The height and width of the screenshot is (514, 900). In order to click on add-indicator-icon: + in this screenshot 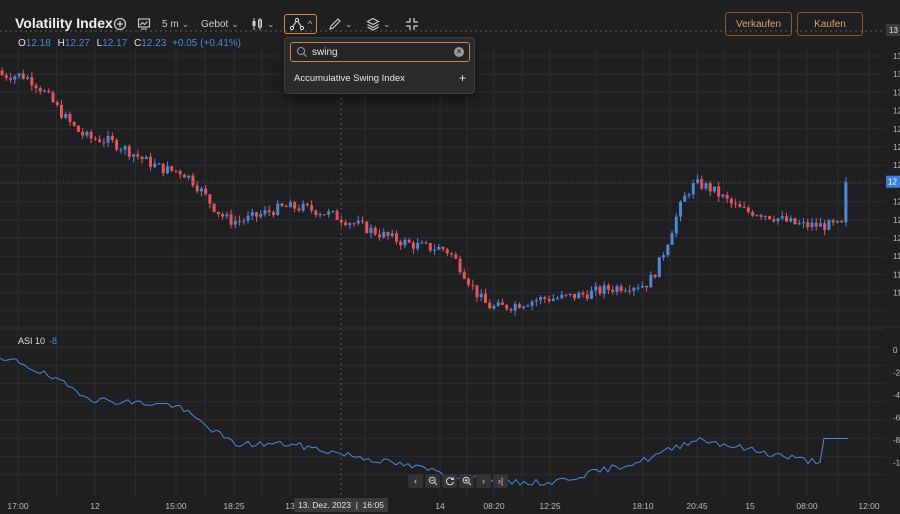, I will do `click(462, 78)`.